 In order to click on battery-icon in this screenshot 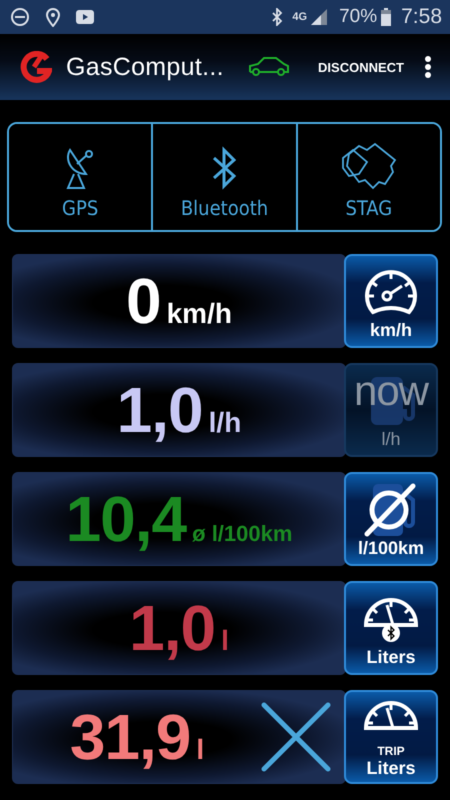, I will do `click(386, 17)`.